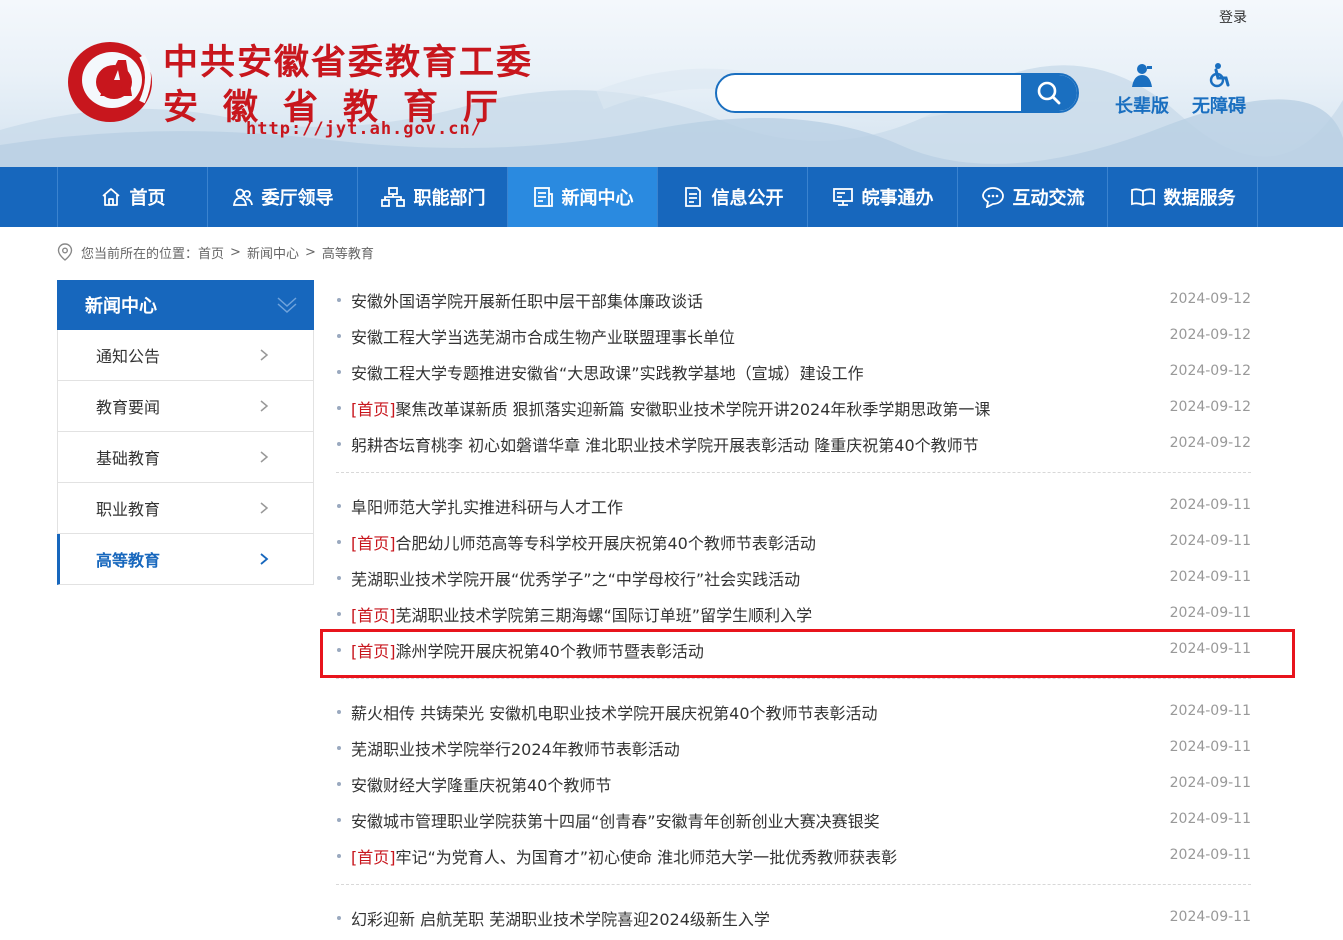 The height and width of the screenshot is (940, 1343). I want to click on sidebar-item-notices: 通知公告, so click(185, 355).